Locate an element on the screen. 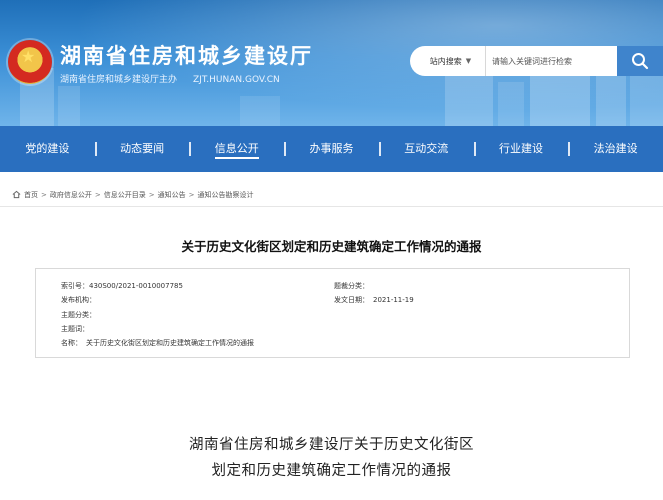 This screenshot has width=663, height=500. nav-item-info-disclosure: 信息公开 is located at coordinates (236, 149).